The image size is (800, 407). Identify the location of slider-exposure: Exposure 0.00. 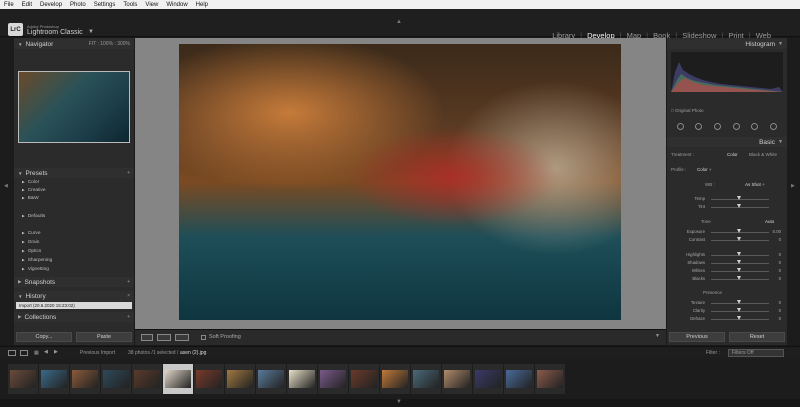
(727, 232).